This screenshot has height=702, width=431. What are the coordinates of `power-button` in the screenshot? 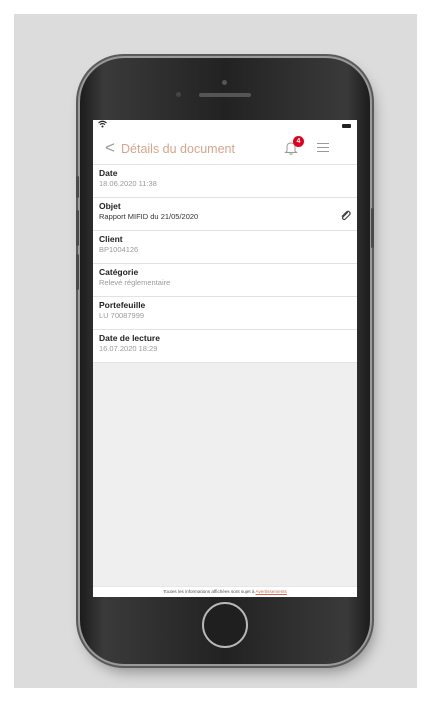 It's located at (372, 228).